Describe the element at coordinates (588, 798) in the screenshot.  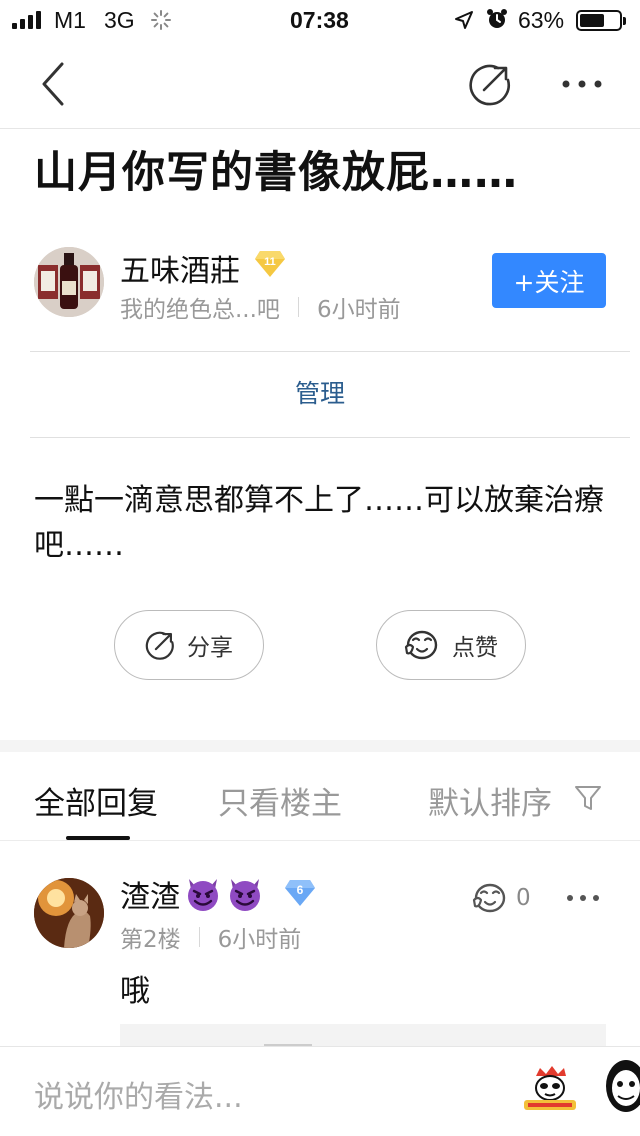
I see `filter-icon` at that location.